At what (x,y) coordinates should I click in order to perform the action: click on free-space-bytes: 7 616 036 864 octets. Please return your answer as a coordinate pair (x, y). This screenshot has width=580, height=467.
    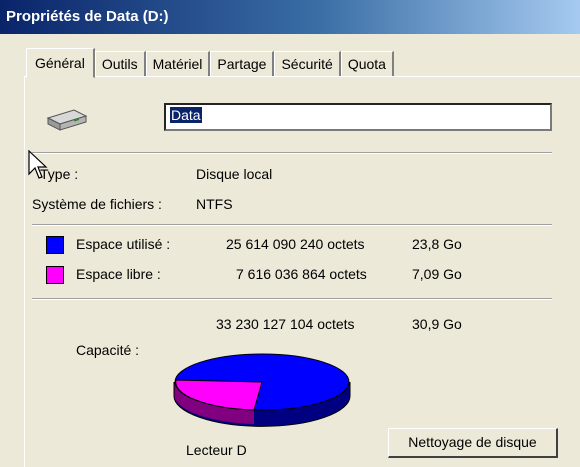
    Looking at the image, I should click on (301, 274).